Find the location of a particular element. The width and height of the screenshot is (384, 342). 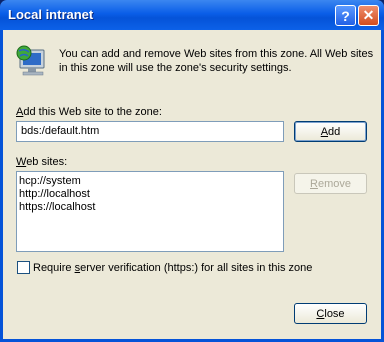

window-title: Local intranet is located at coordinates (51, 14).